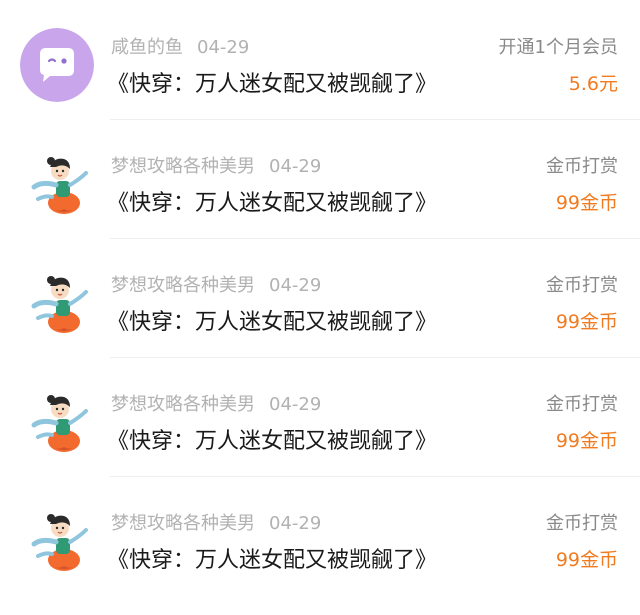 The width and height of the screenshot is (640, 615). I want to click on reward-amount: 5.6元, so click(593, 84).